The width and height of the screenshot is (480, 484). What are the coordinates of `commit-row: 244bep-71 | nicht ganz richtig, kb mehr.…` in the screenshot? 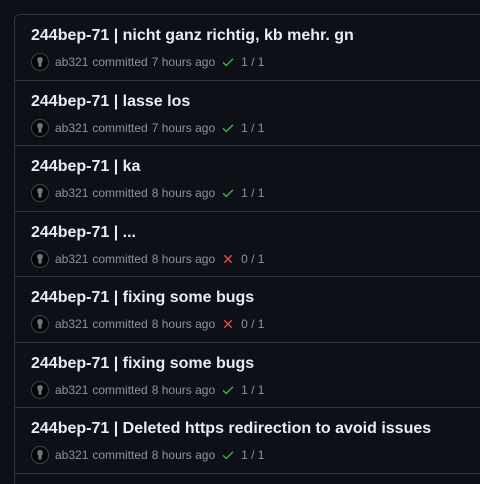 It's located at (247, 48).